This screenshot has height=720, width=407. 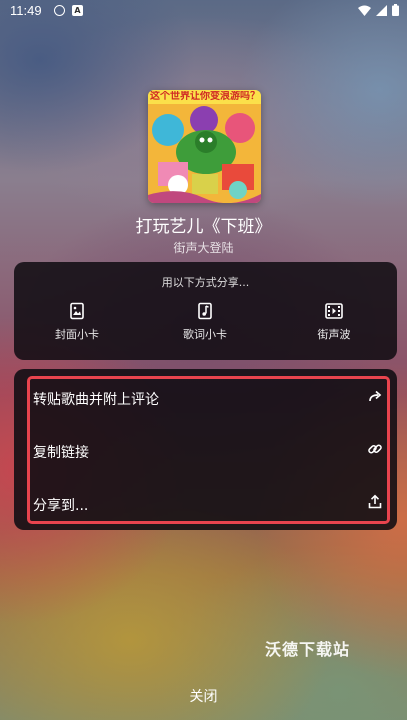 I want to click on share-option-label: 歌词小卡, so click(x=205, y=334).